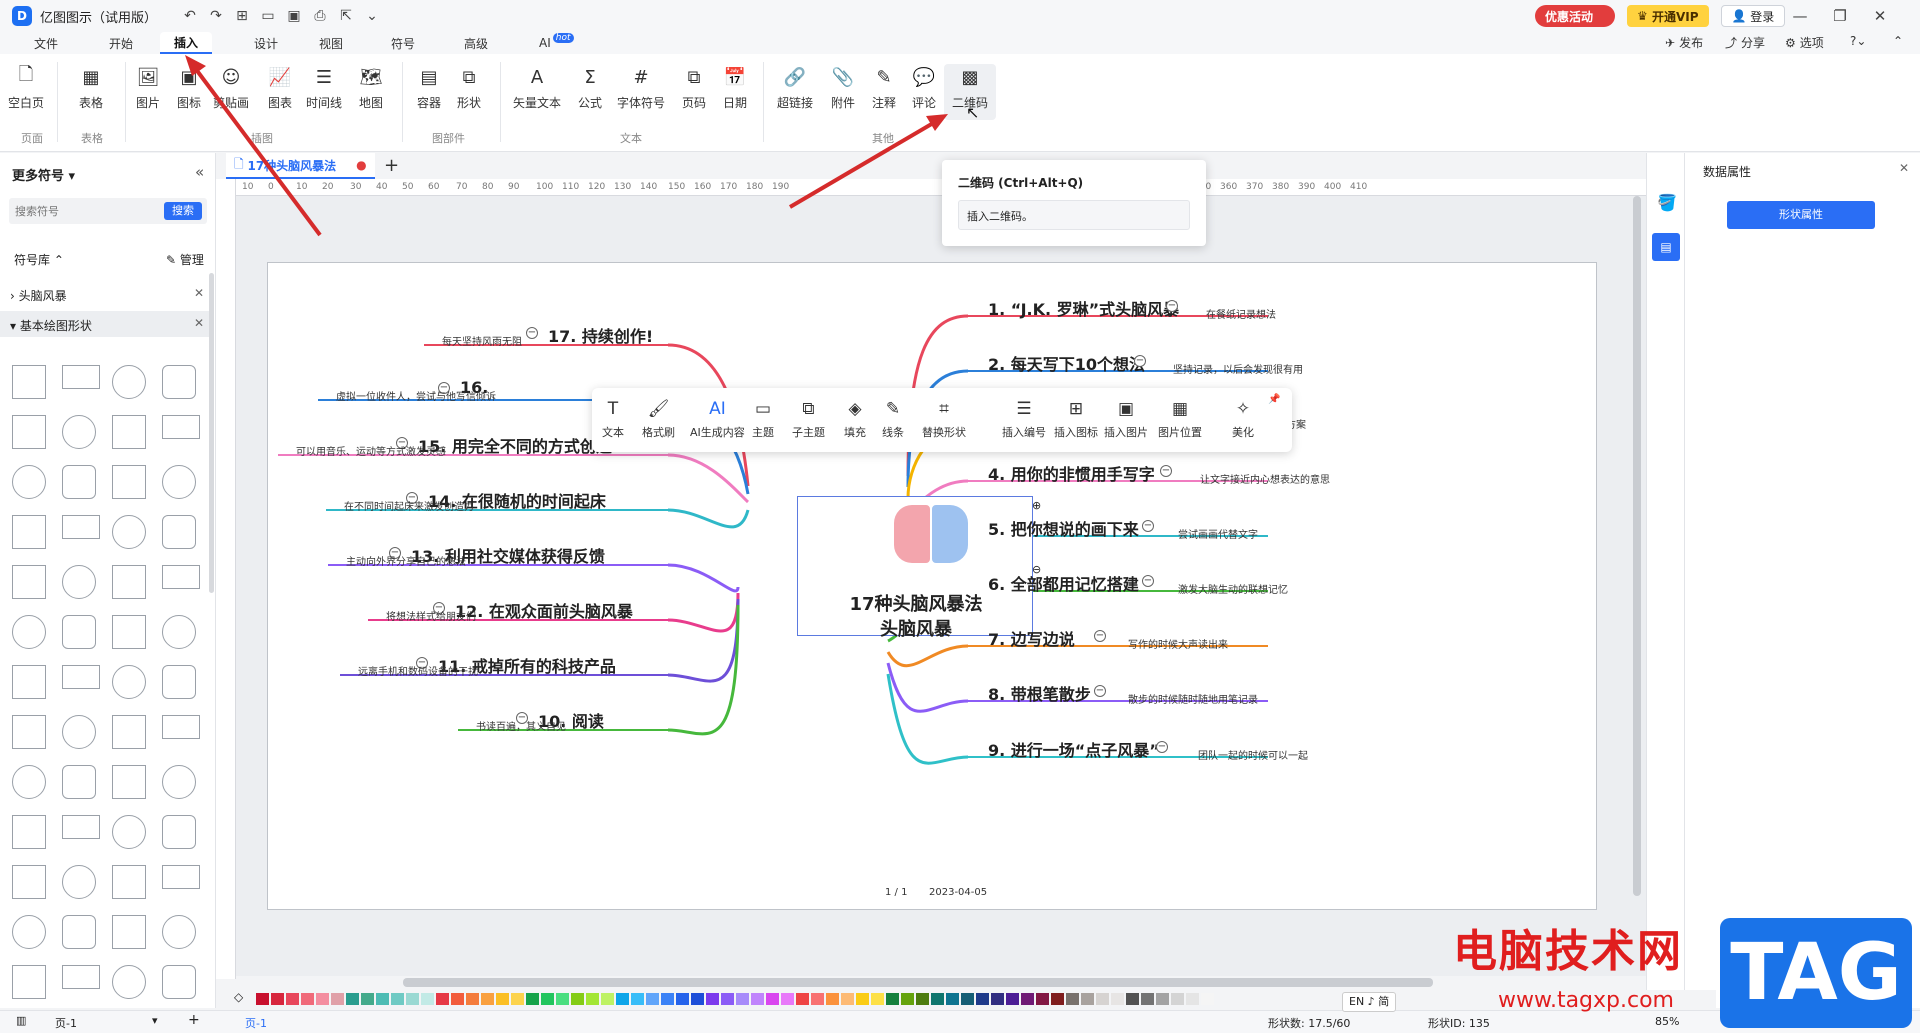 This screenshot has height=1033, width=1920. I want to click on close-panel-icon: ✕, so click(1904, 168).